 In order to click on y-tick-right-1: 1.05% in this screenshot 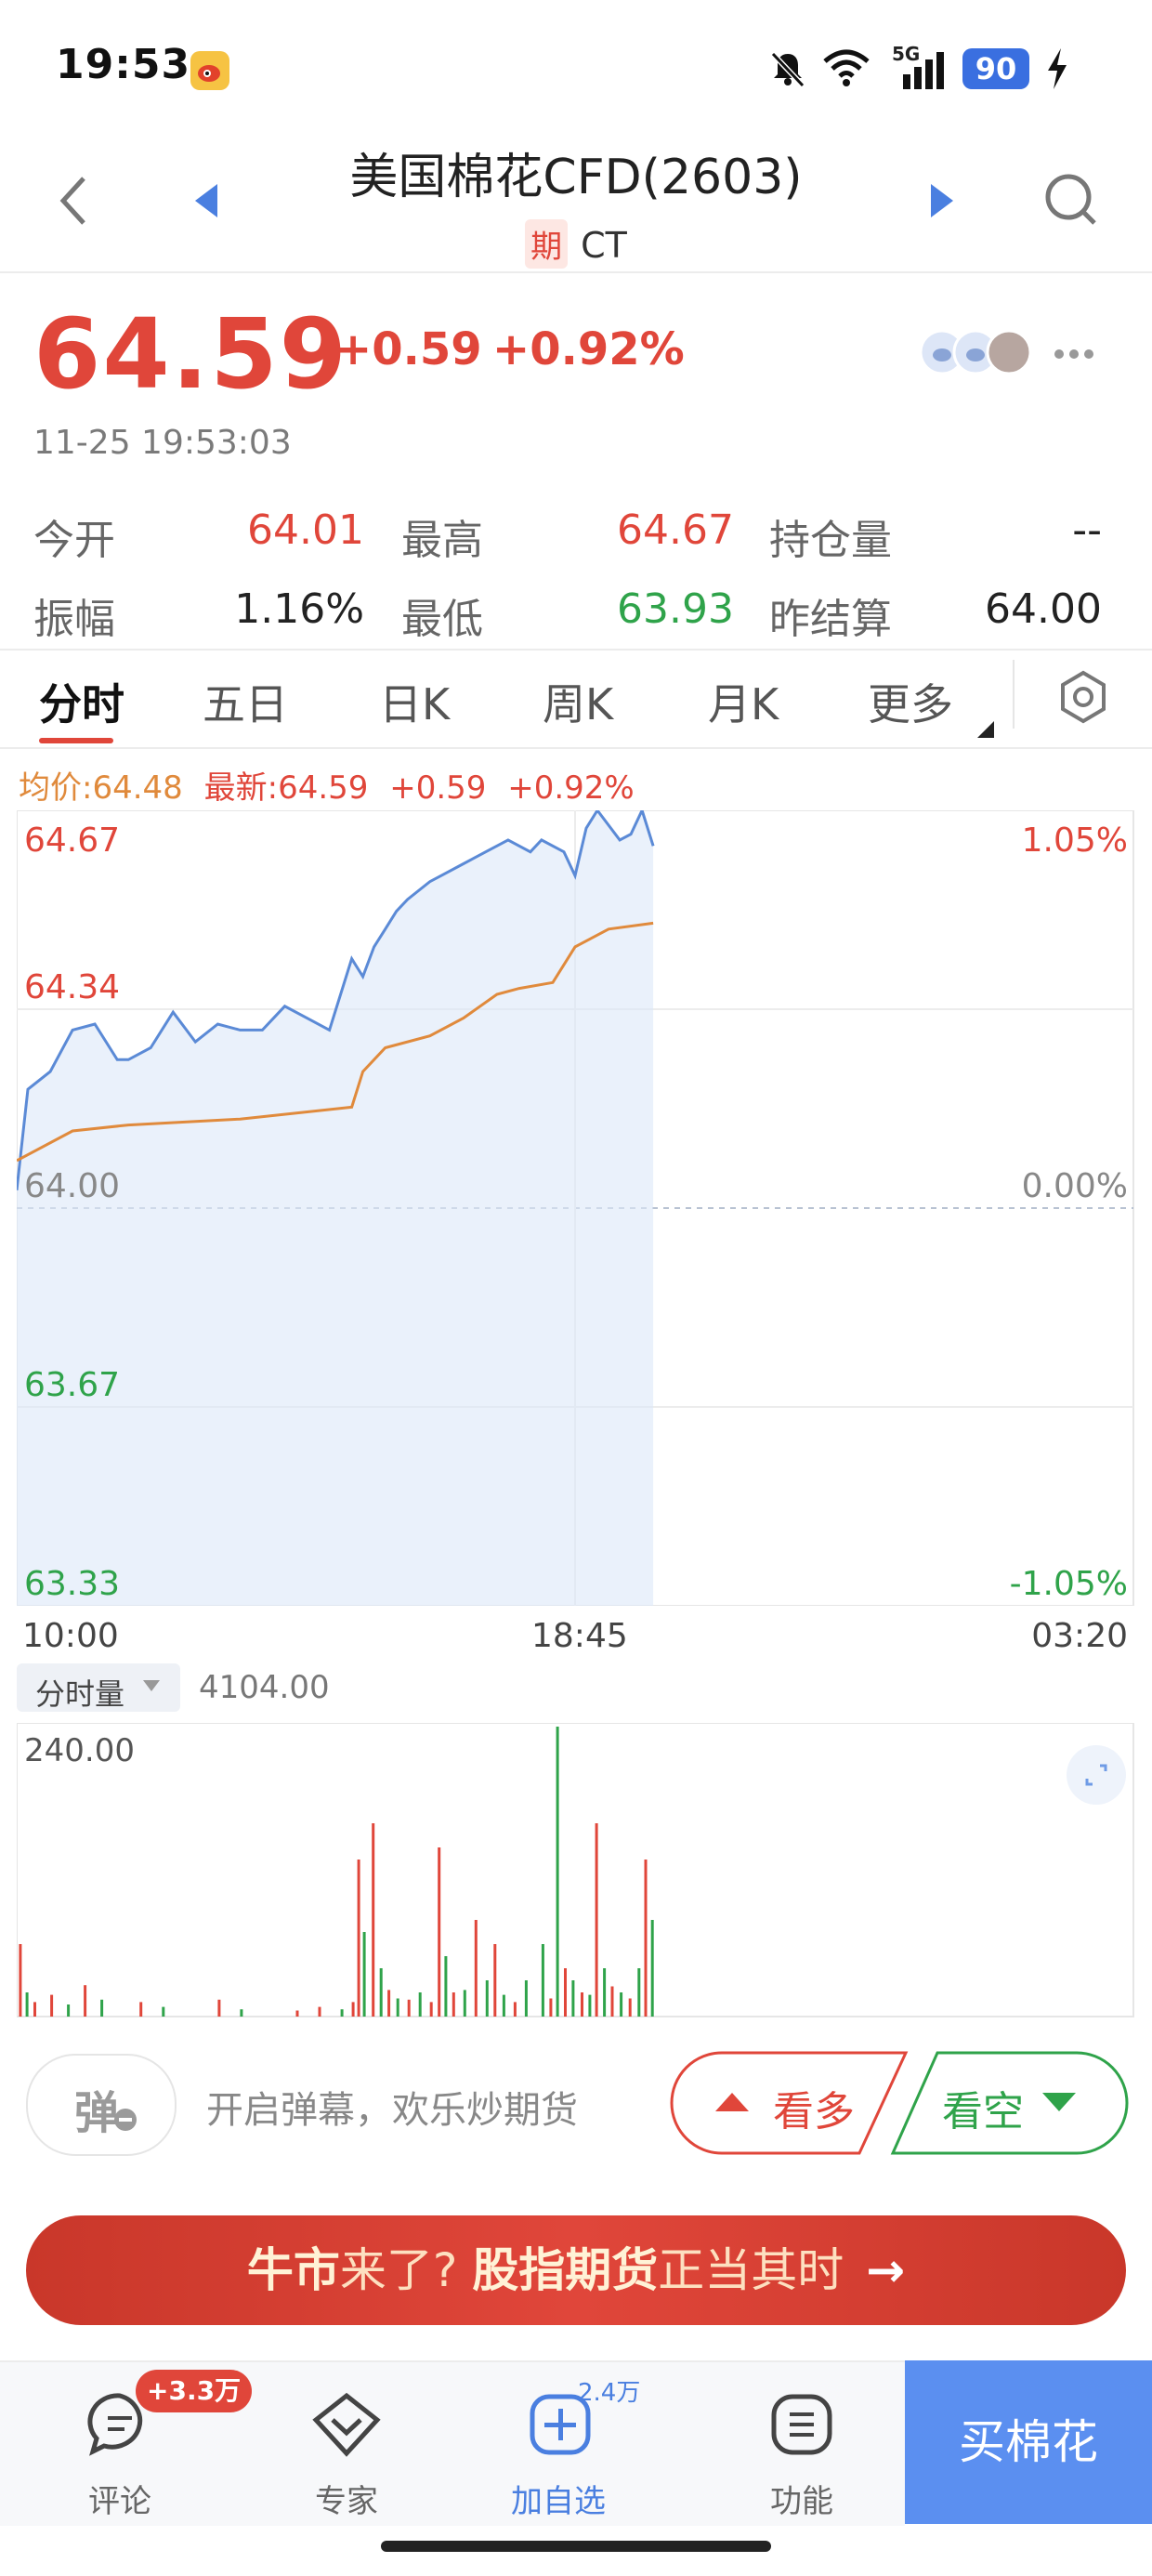, I will do `click(1074, 840)`.